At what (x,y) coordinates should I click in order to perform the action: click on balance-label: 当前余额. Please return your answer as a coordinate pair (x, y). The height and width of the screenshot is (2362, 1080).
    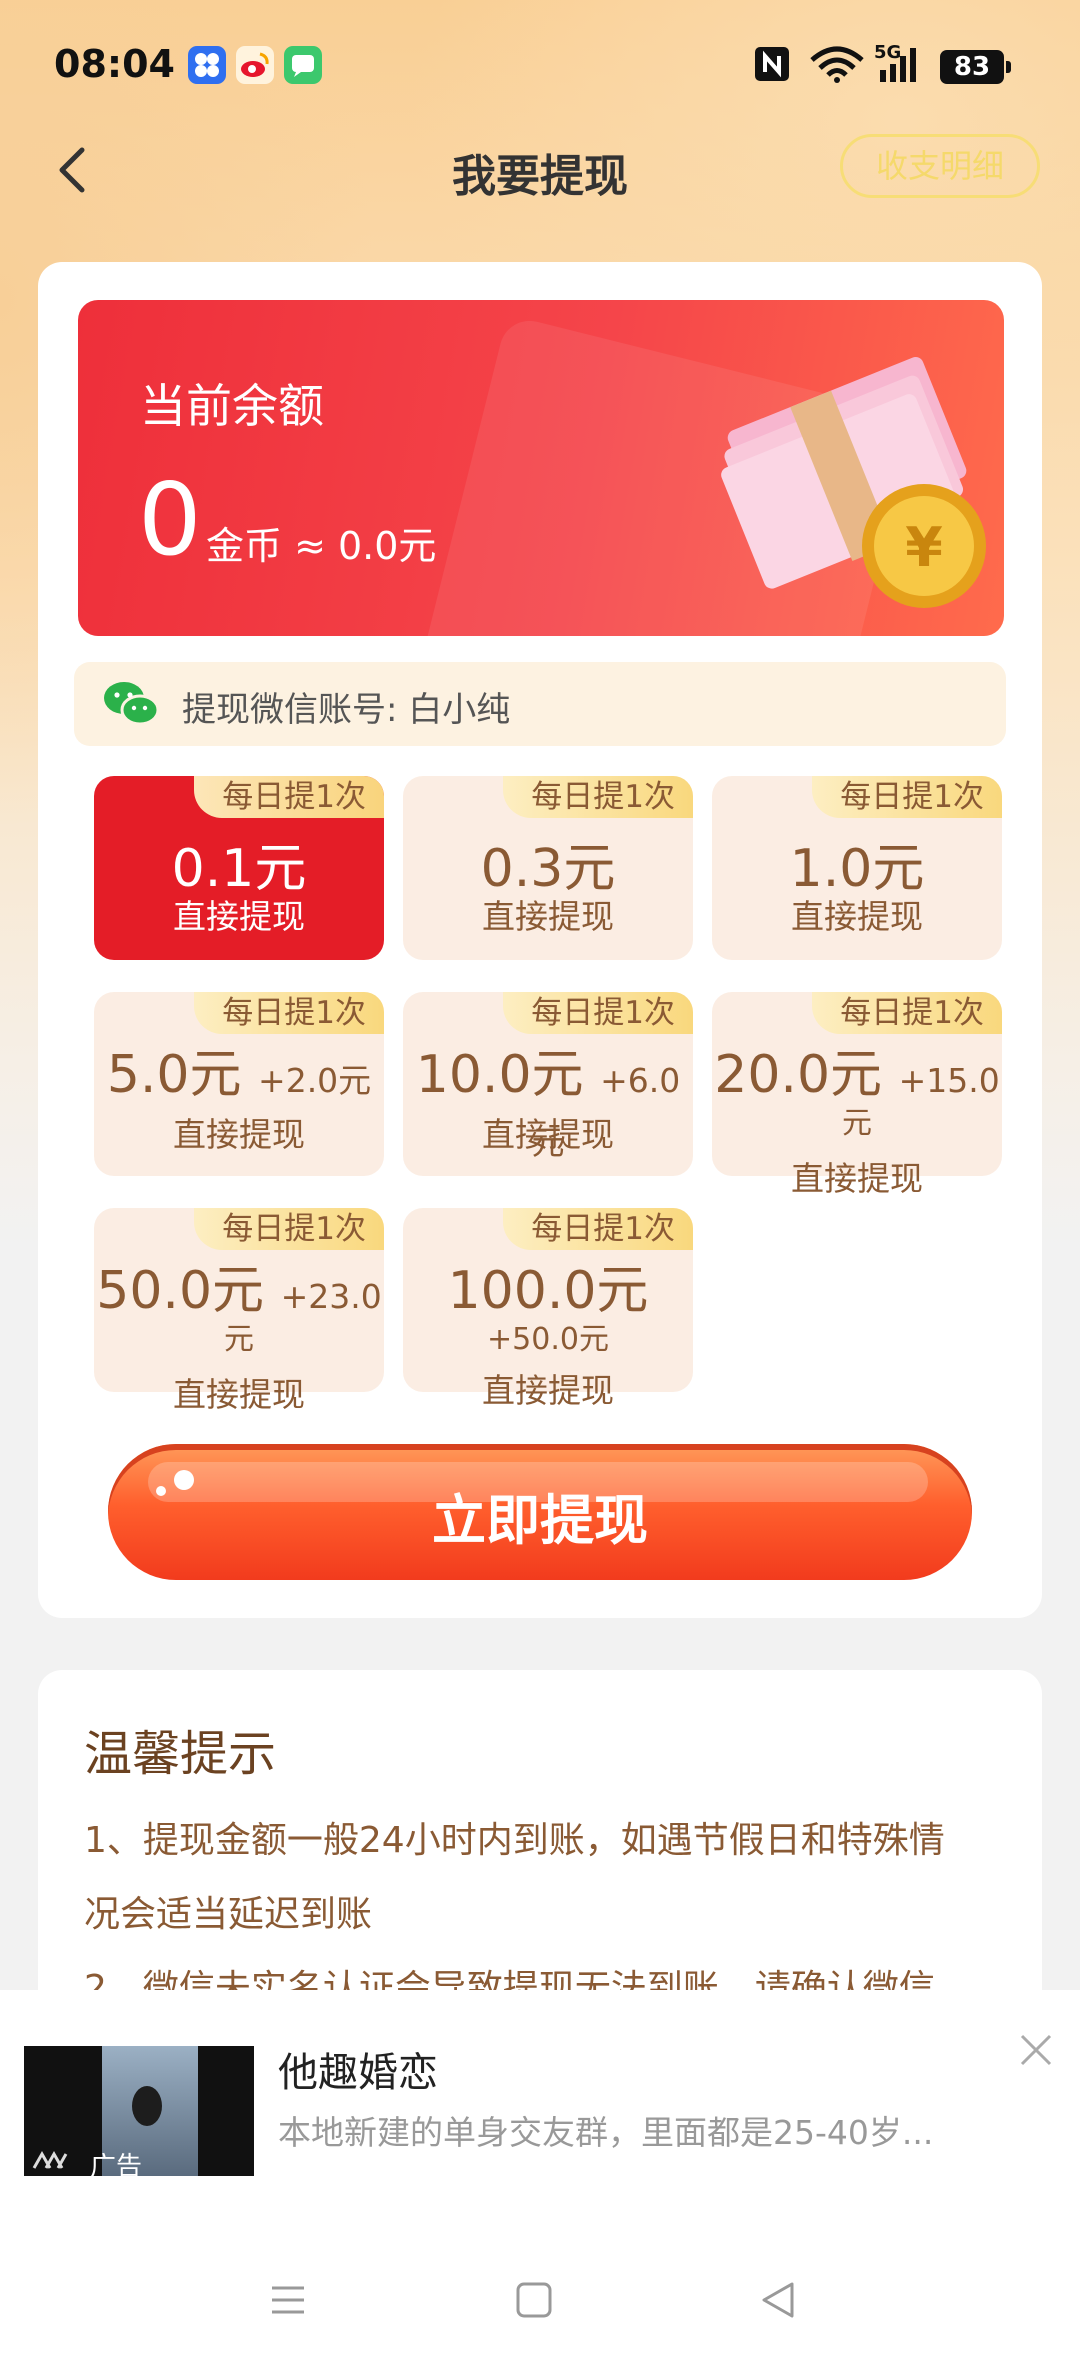
    Looking at the image, I should click on (232, 406).